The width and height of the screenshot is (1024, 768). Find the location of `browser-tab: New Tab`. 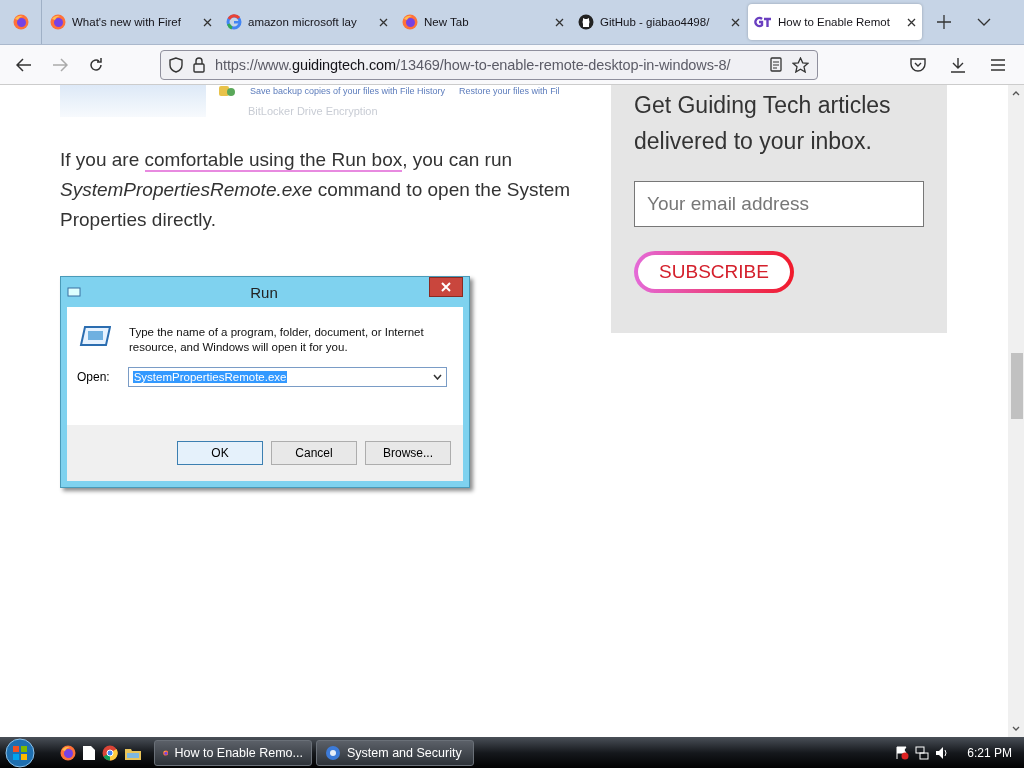

browser-tab: New Tab is located at coordinates (483, 22).